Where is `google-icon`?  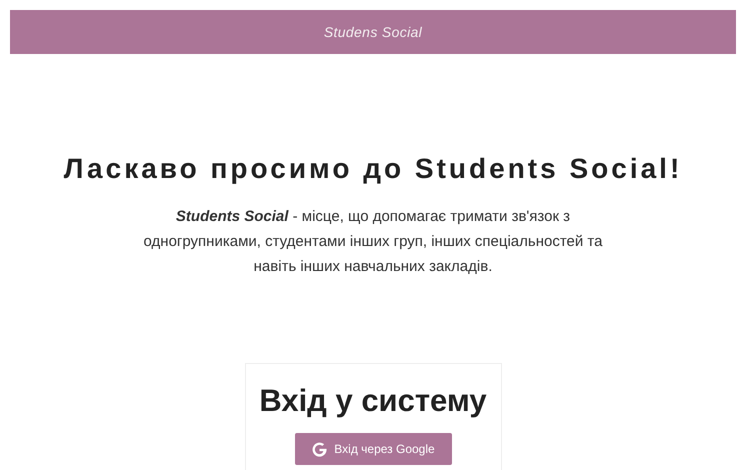
google-icon is located at coordinates (319, 449).